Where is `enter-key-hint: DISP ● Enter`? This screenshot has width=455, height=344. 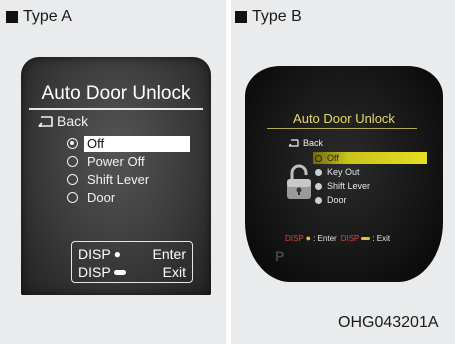
enter-key-hint: DISP ● Enter is located at coordinates (132, 254).